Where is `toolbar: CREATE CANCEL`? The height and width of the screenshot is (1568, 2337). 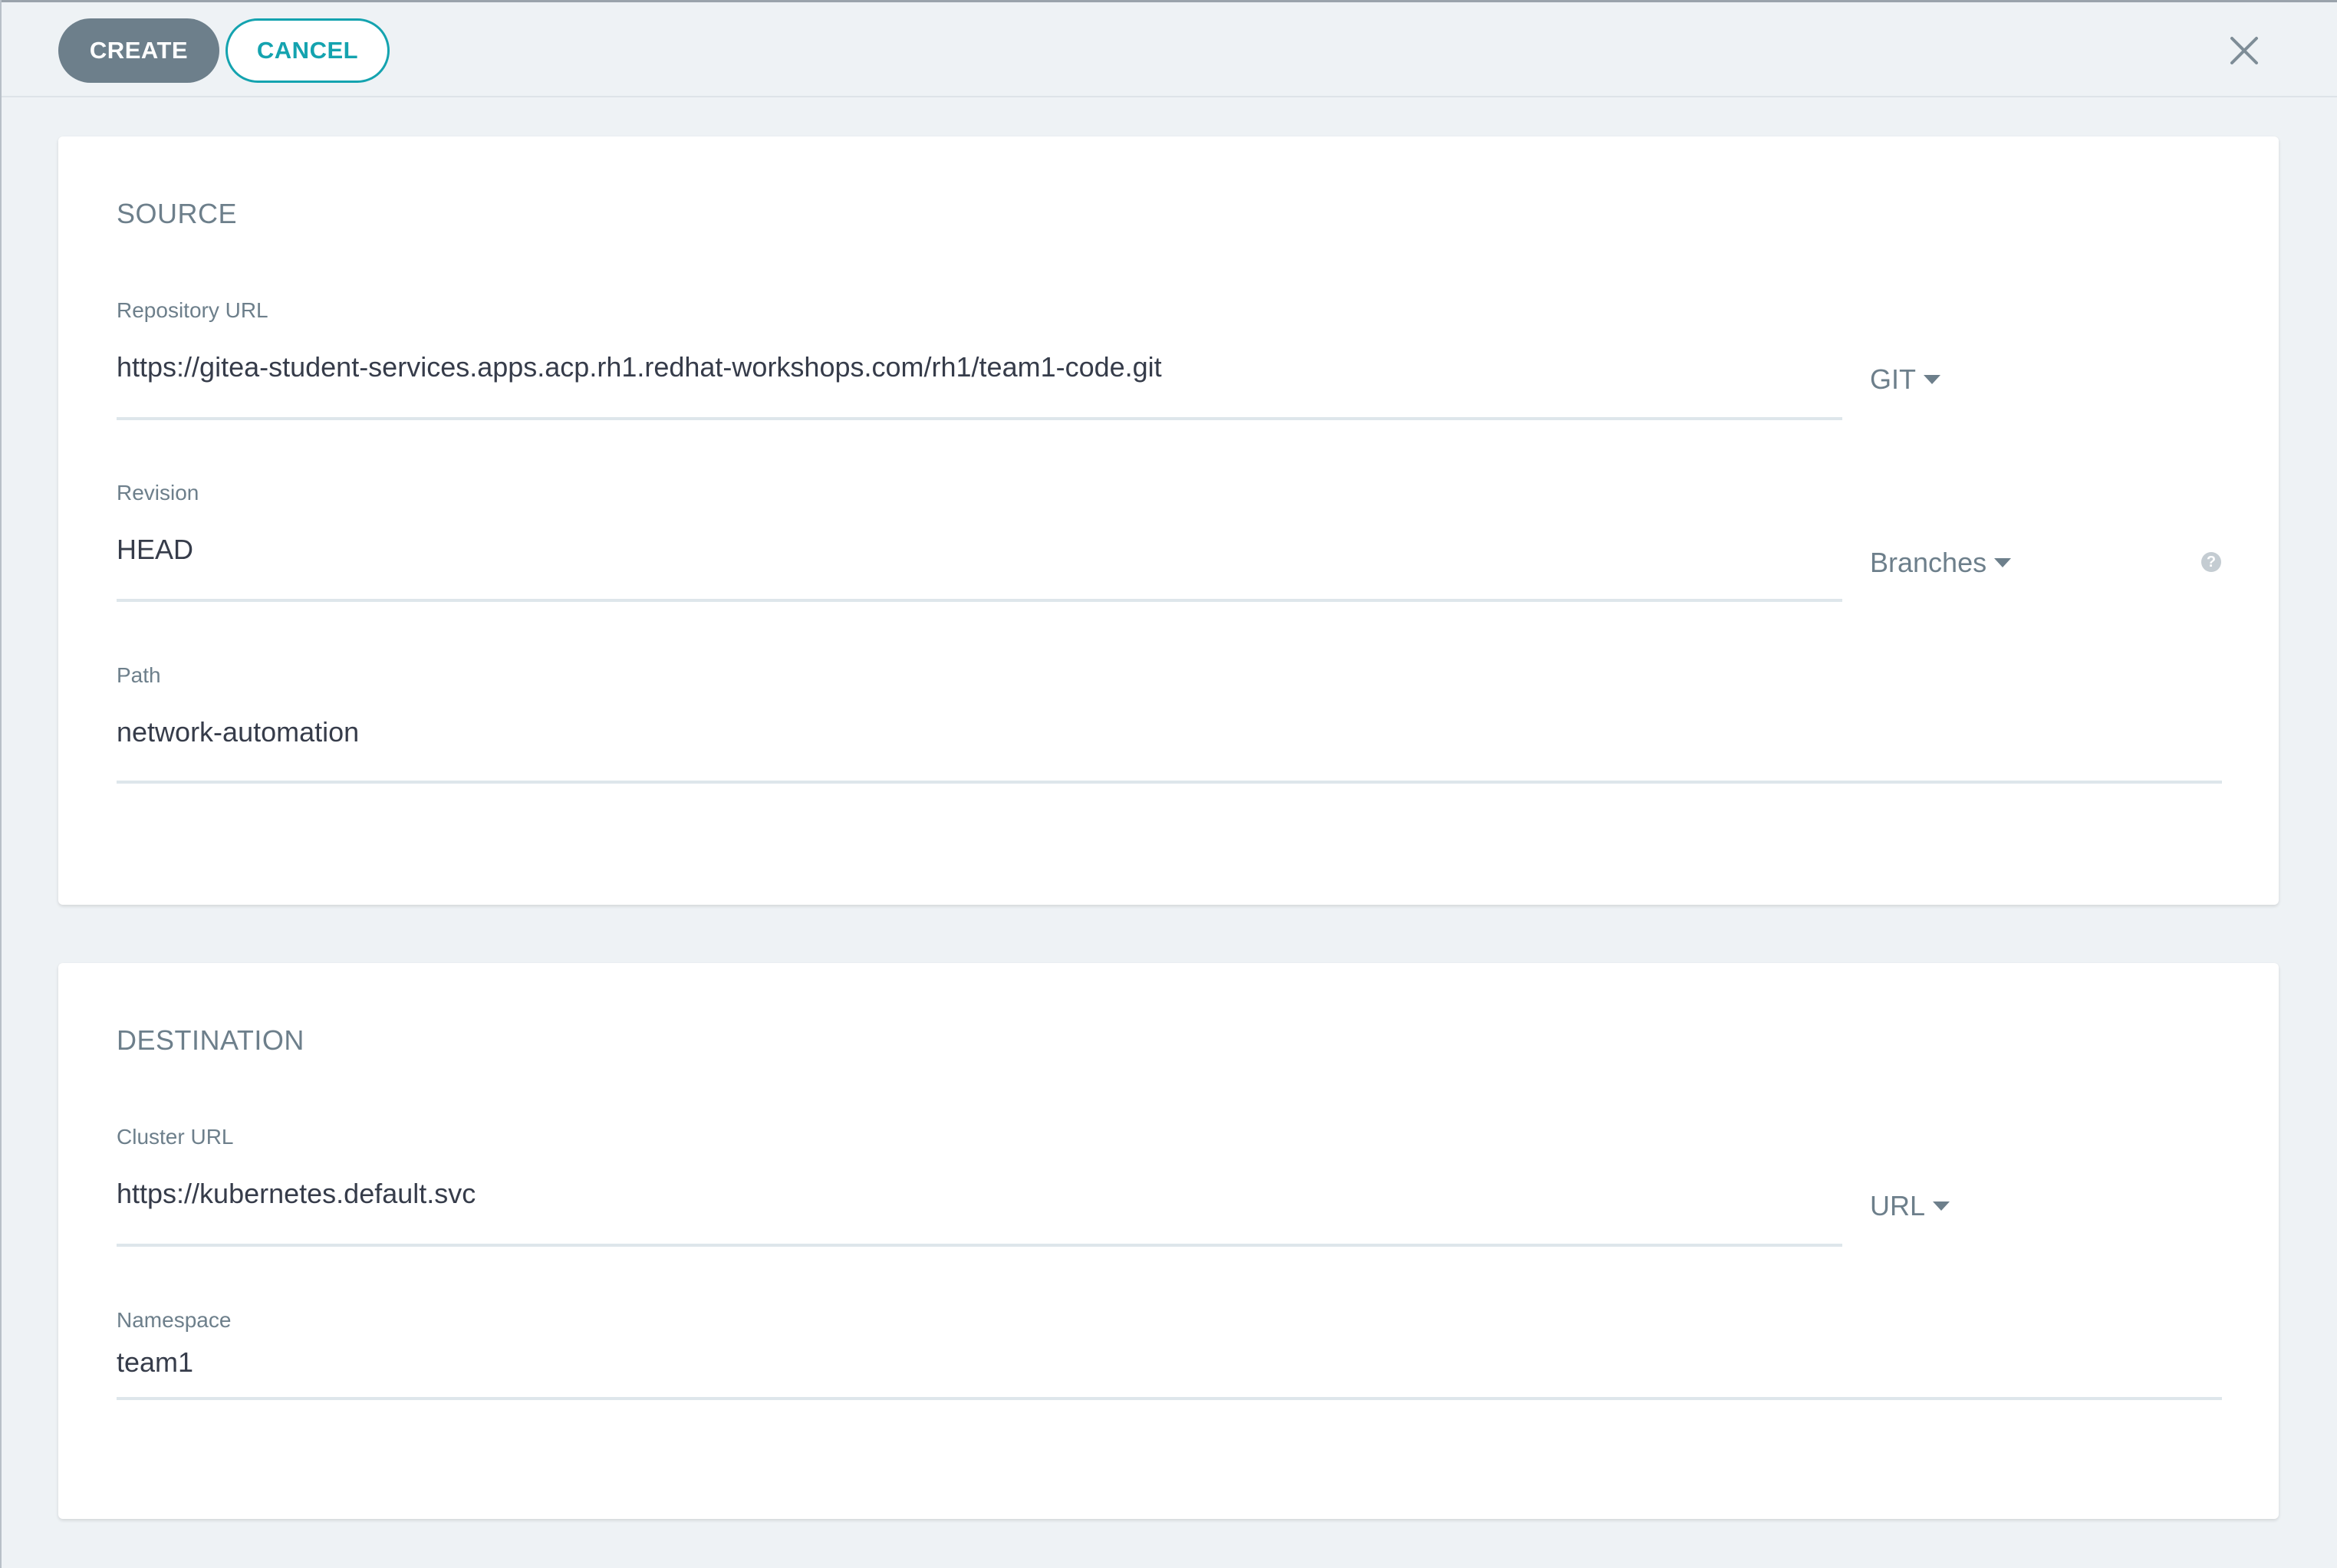
toolbar: CREATE CANCEL is located at coordinates (1169, 50).